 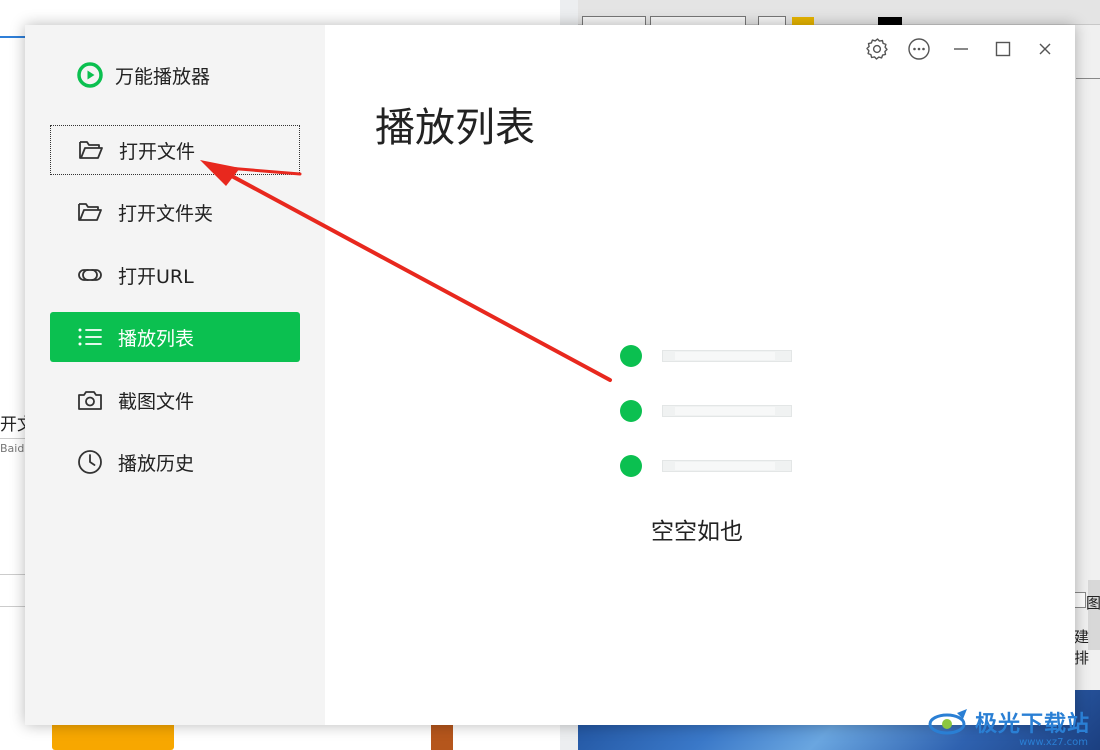 What do you see at coordinates (442, 737) in the screenshot?
I see `background-image-fragment` at bounding box center [442, 737].